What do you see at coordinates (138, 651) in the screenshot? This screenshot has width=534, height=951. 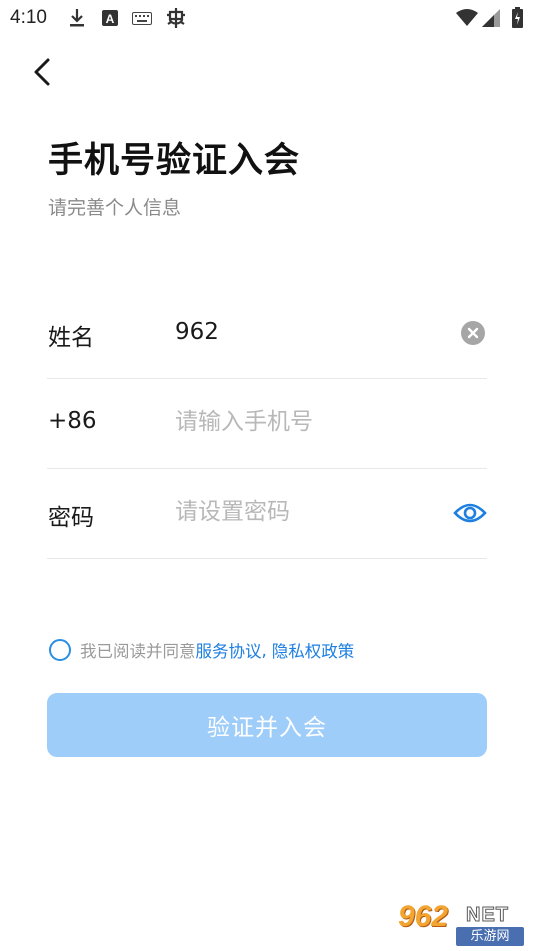 I see `agreement-prefix: 我已阅读并同意` at bounding box center [138, 651].